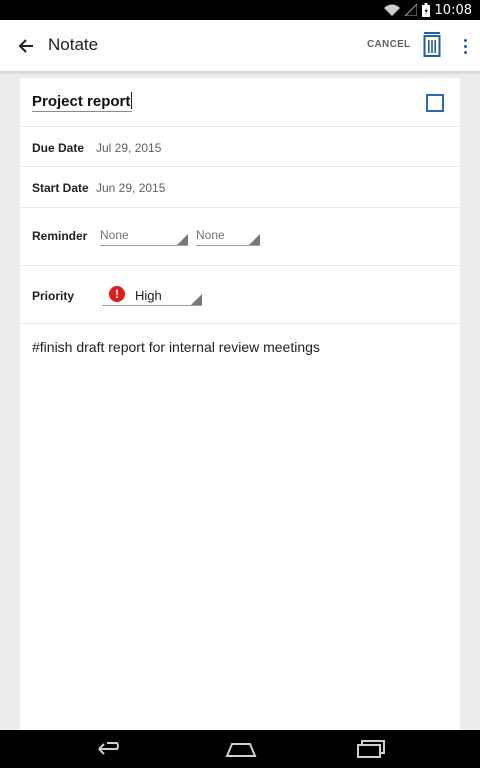  I want to click on reminder-label: Reminder, so click(60, 236).